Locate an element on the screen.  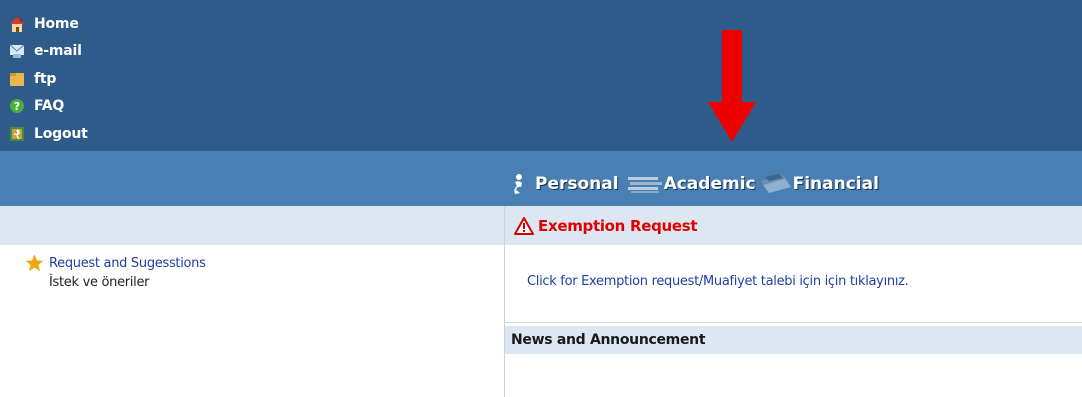
exemption-header: Exemption Request is located at coordinates (793, 225).